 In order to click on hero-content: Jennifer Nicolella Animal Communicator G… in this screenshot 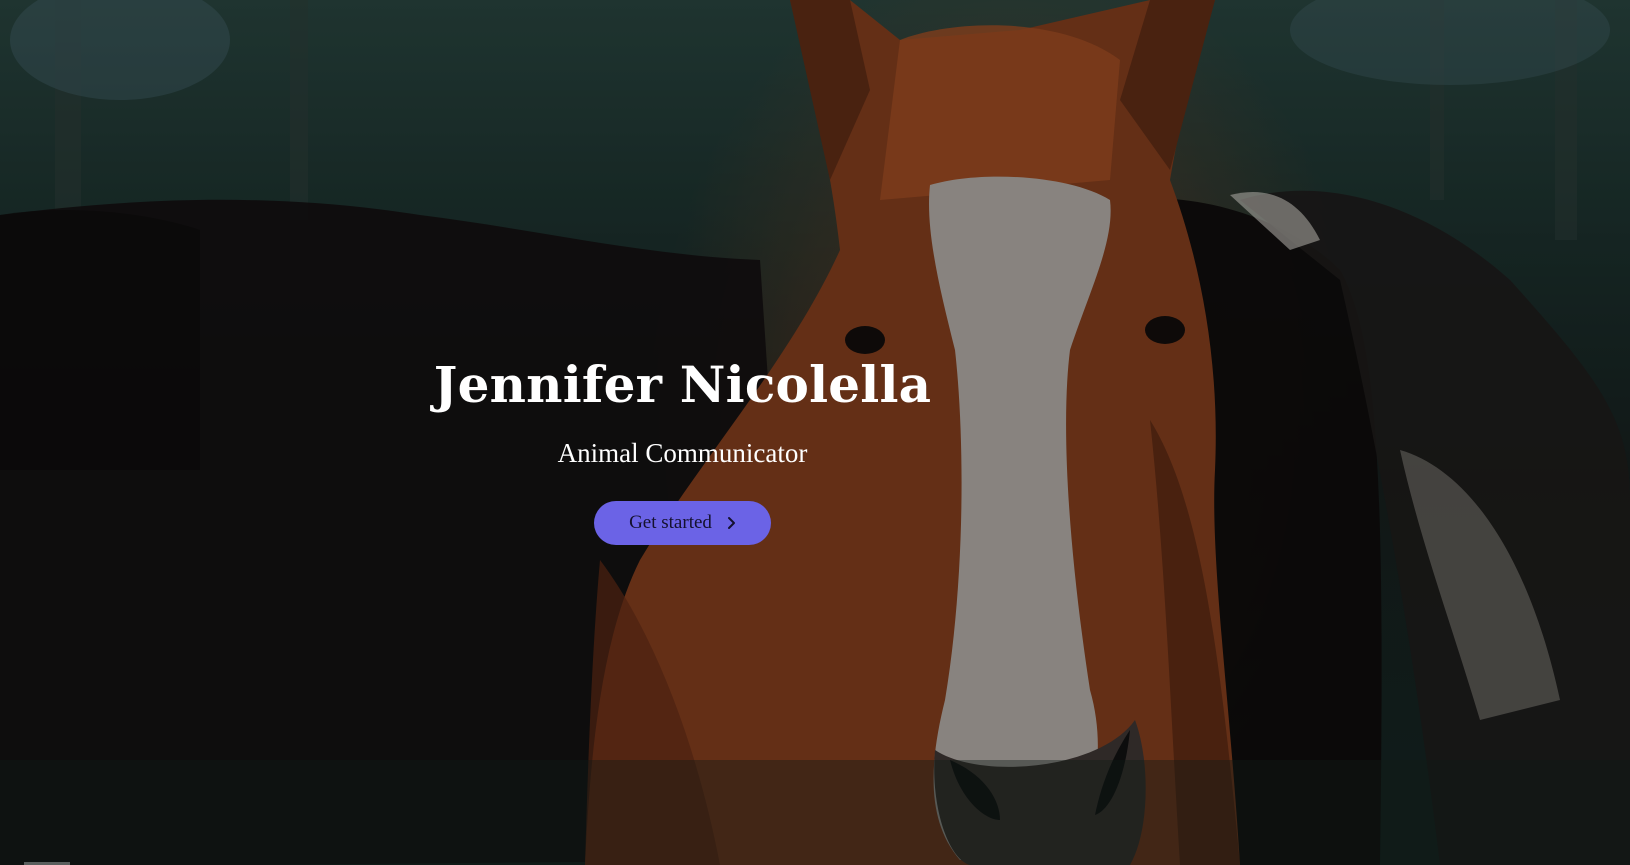, I will do `click(682, 450)`.